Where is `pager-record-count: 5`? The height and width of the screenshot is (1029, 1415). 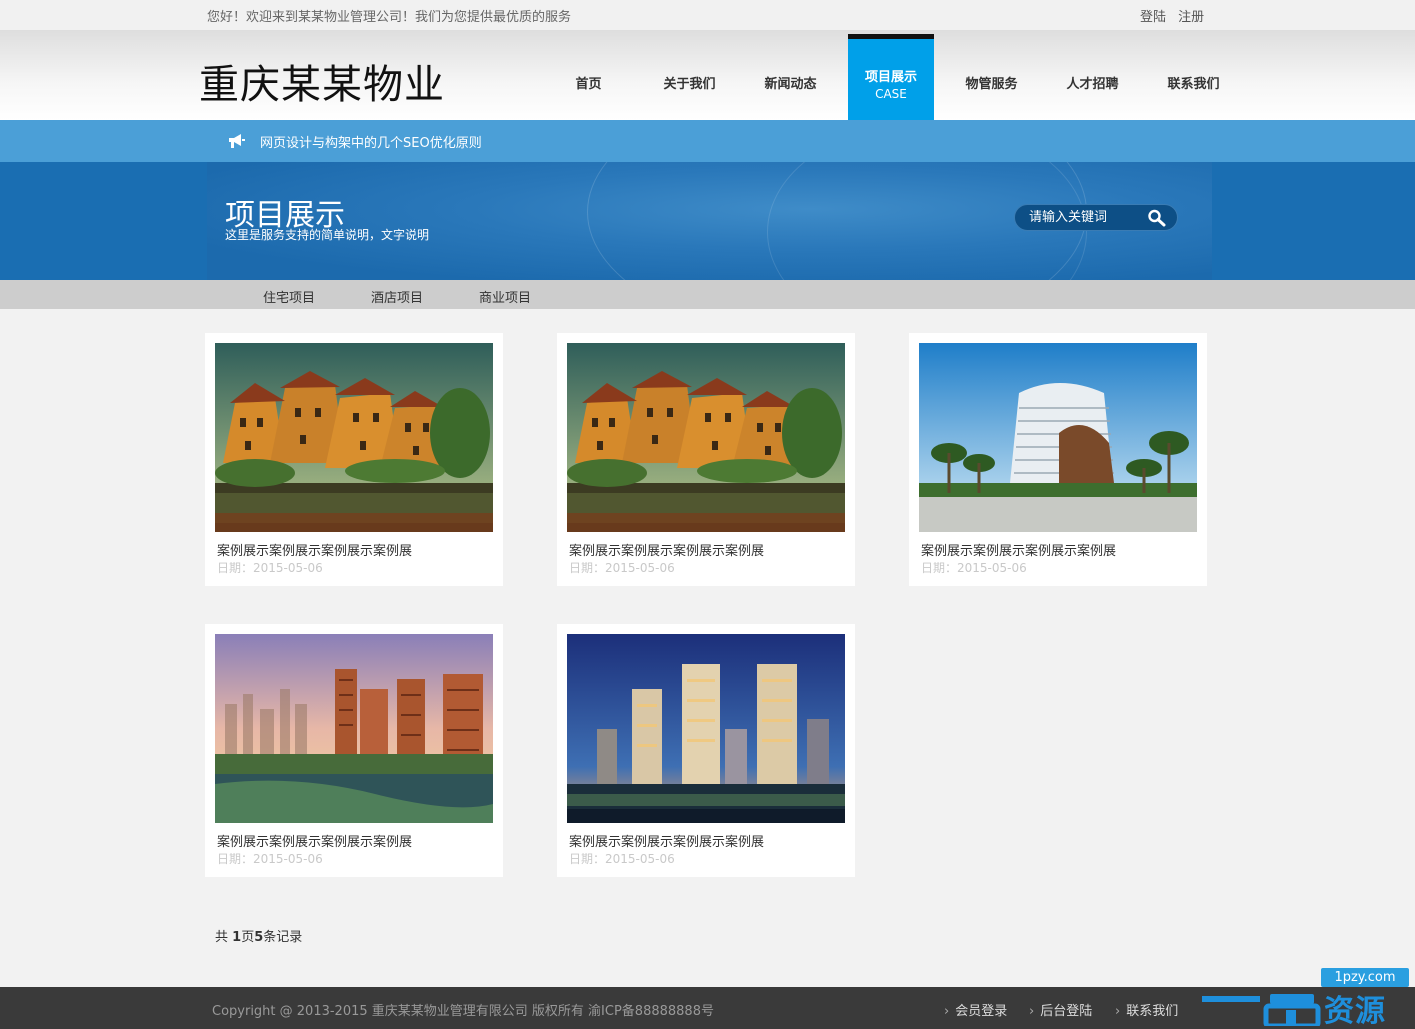
pager-record-count: 5 is located at coordinates (259, 937).